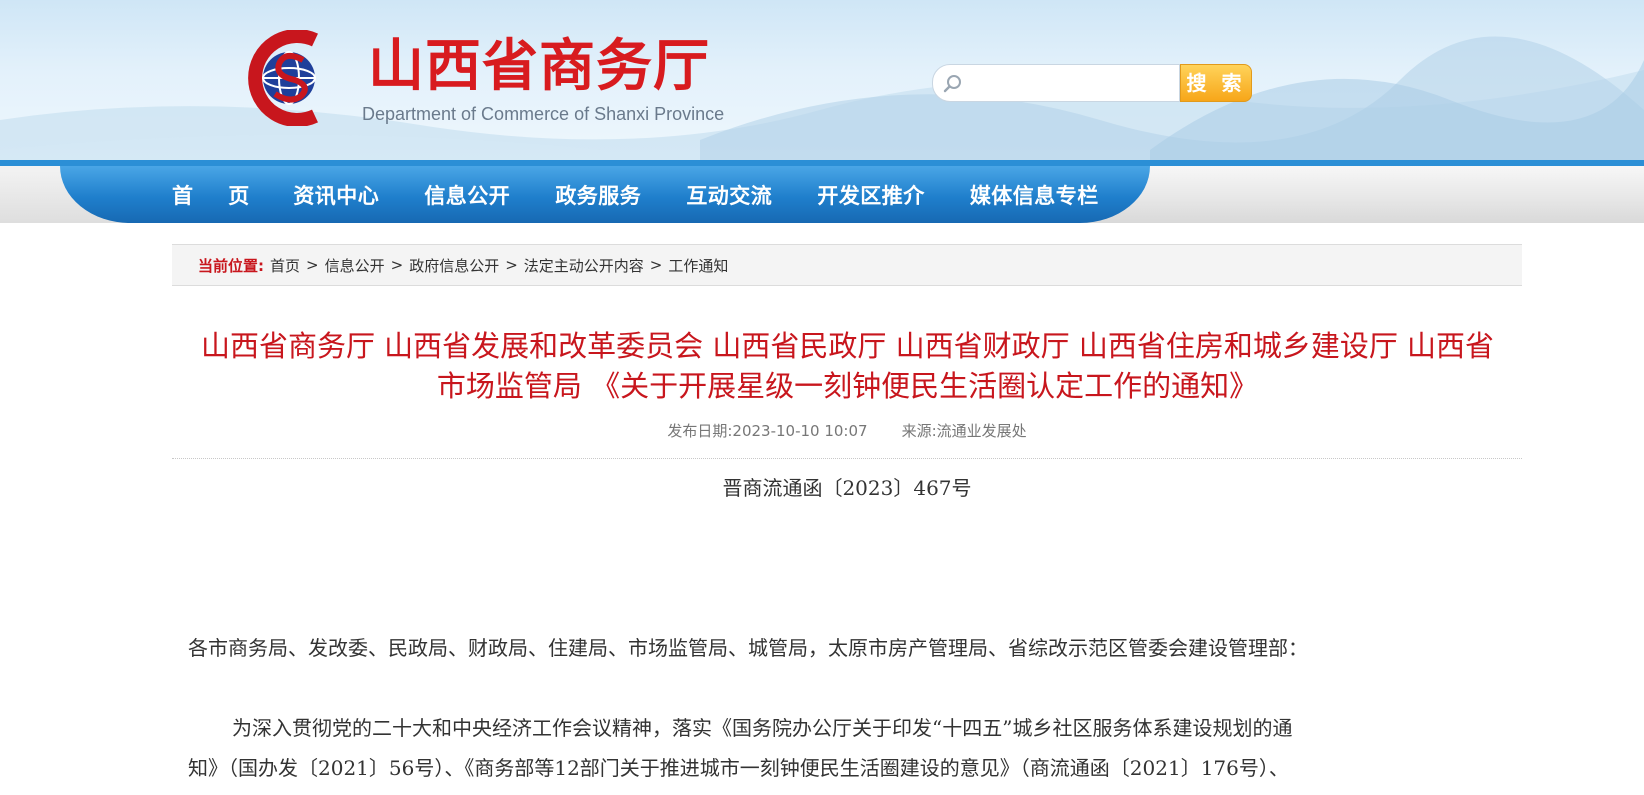 The height and width of the screenshot is (795, 1644). I want to click on search-box, so click(1056, 83).